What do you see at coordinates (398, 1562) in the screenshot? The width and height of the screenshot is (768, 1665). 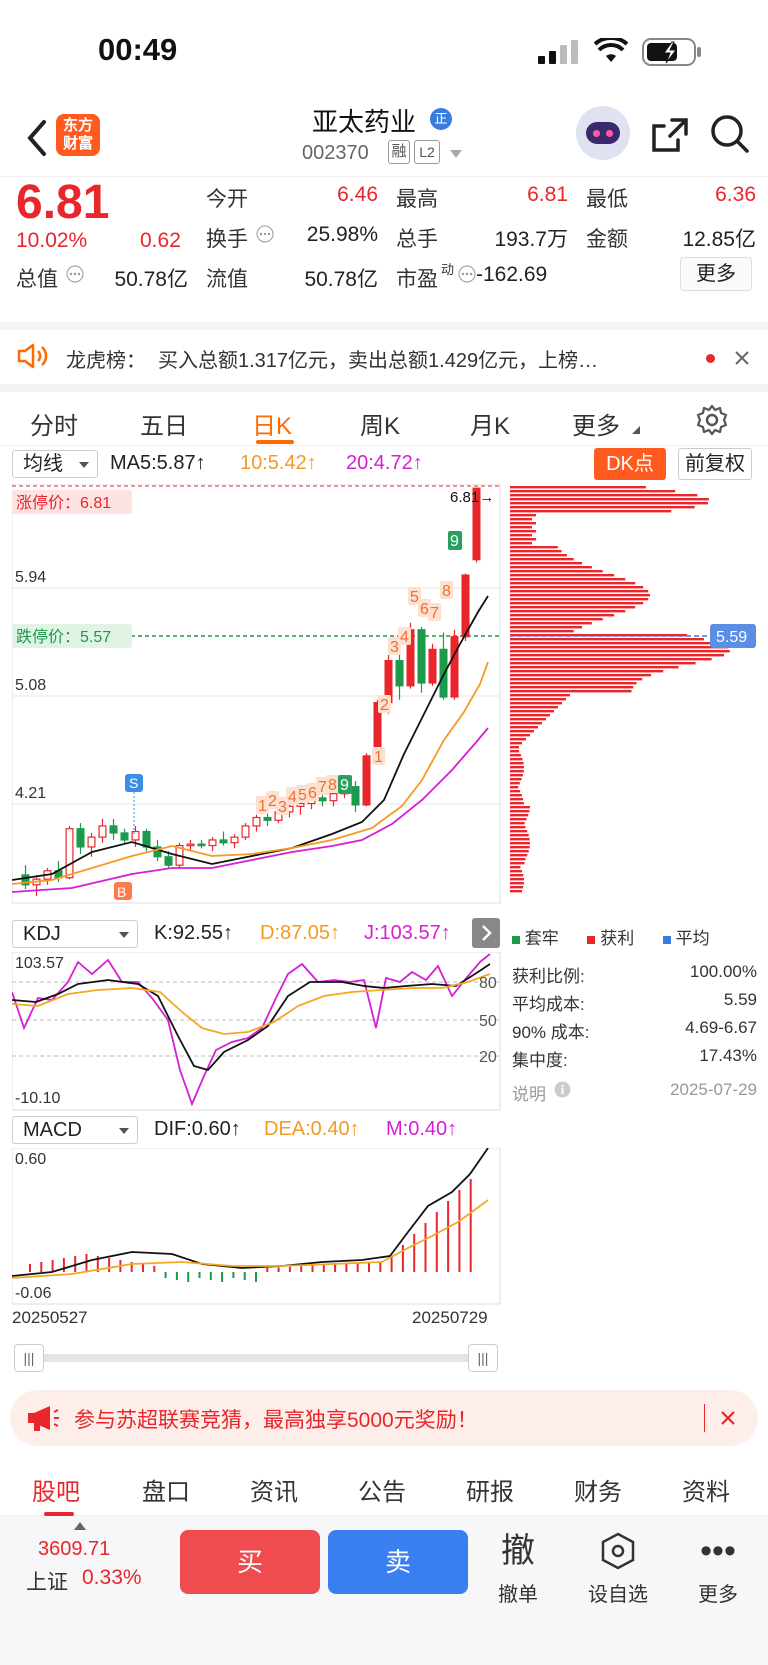 I see `sell-button: 卖` at bounding box center [398, 1562].